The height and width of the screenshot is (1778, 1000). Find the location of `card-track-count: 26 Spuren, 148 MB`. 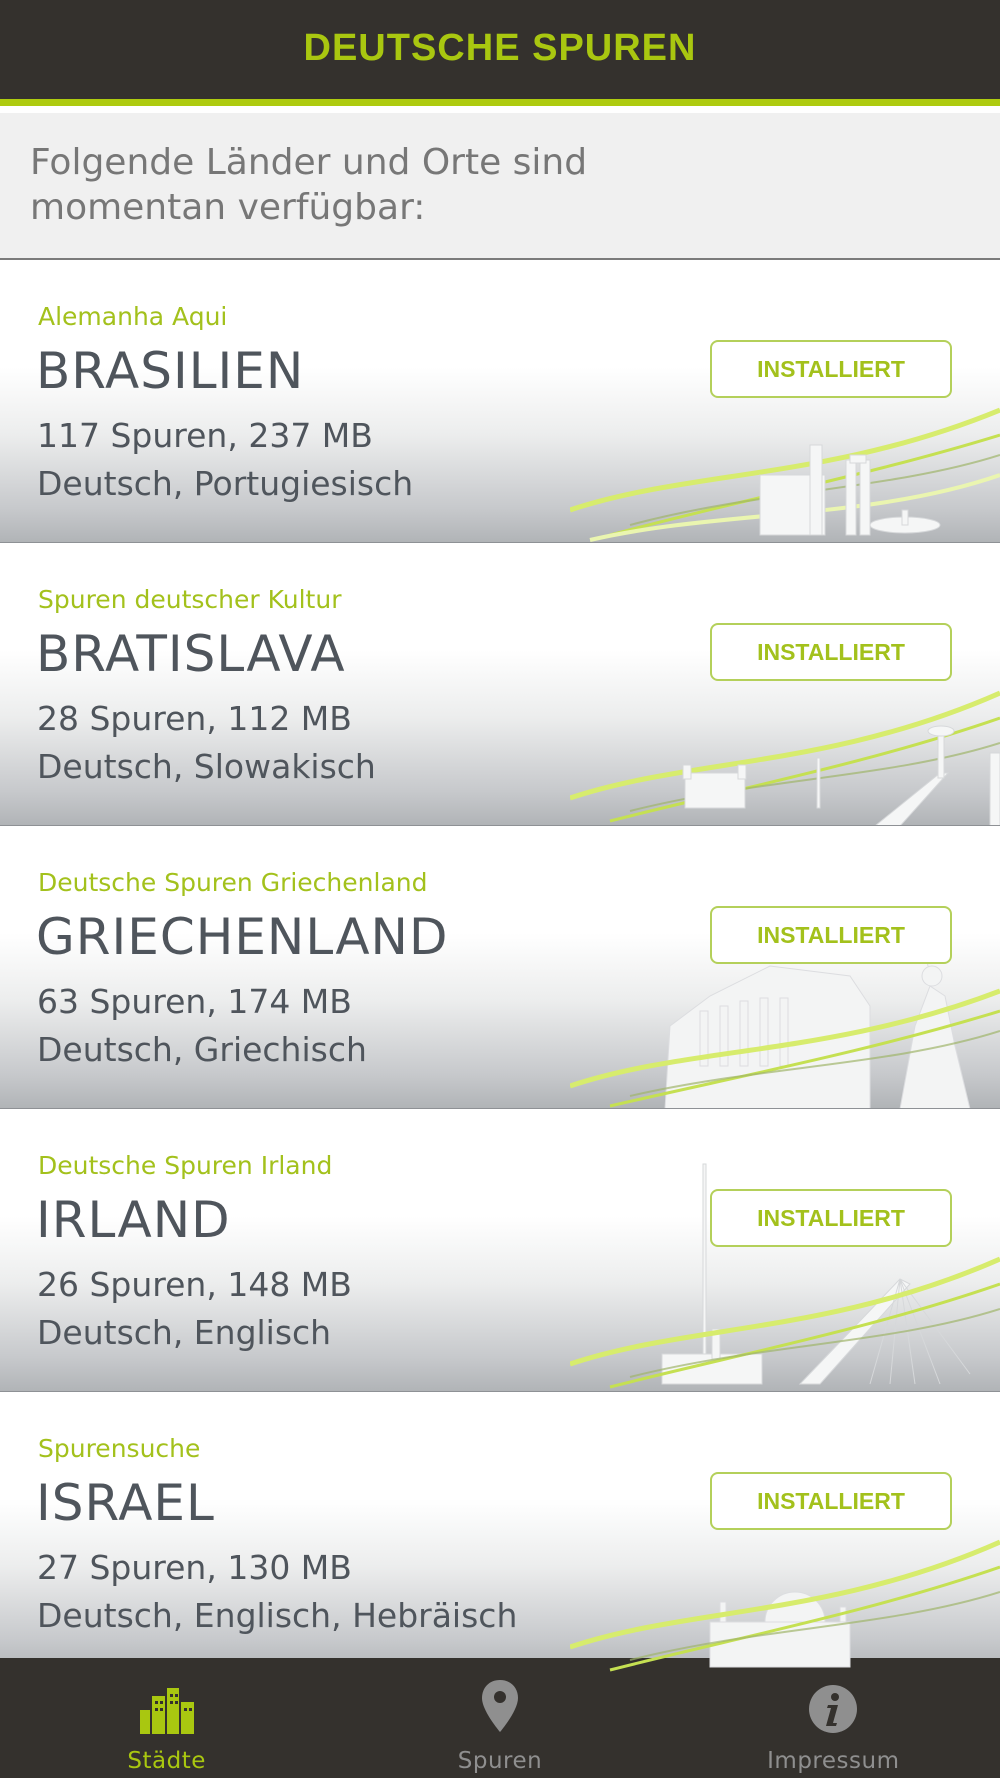

card-track-count: 26 Spuren, 148 MB is located at coordinates (194, 1284).